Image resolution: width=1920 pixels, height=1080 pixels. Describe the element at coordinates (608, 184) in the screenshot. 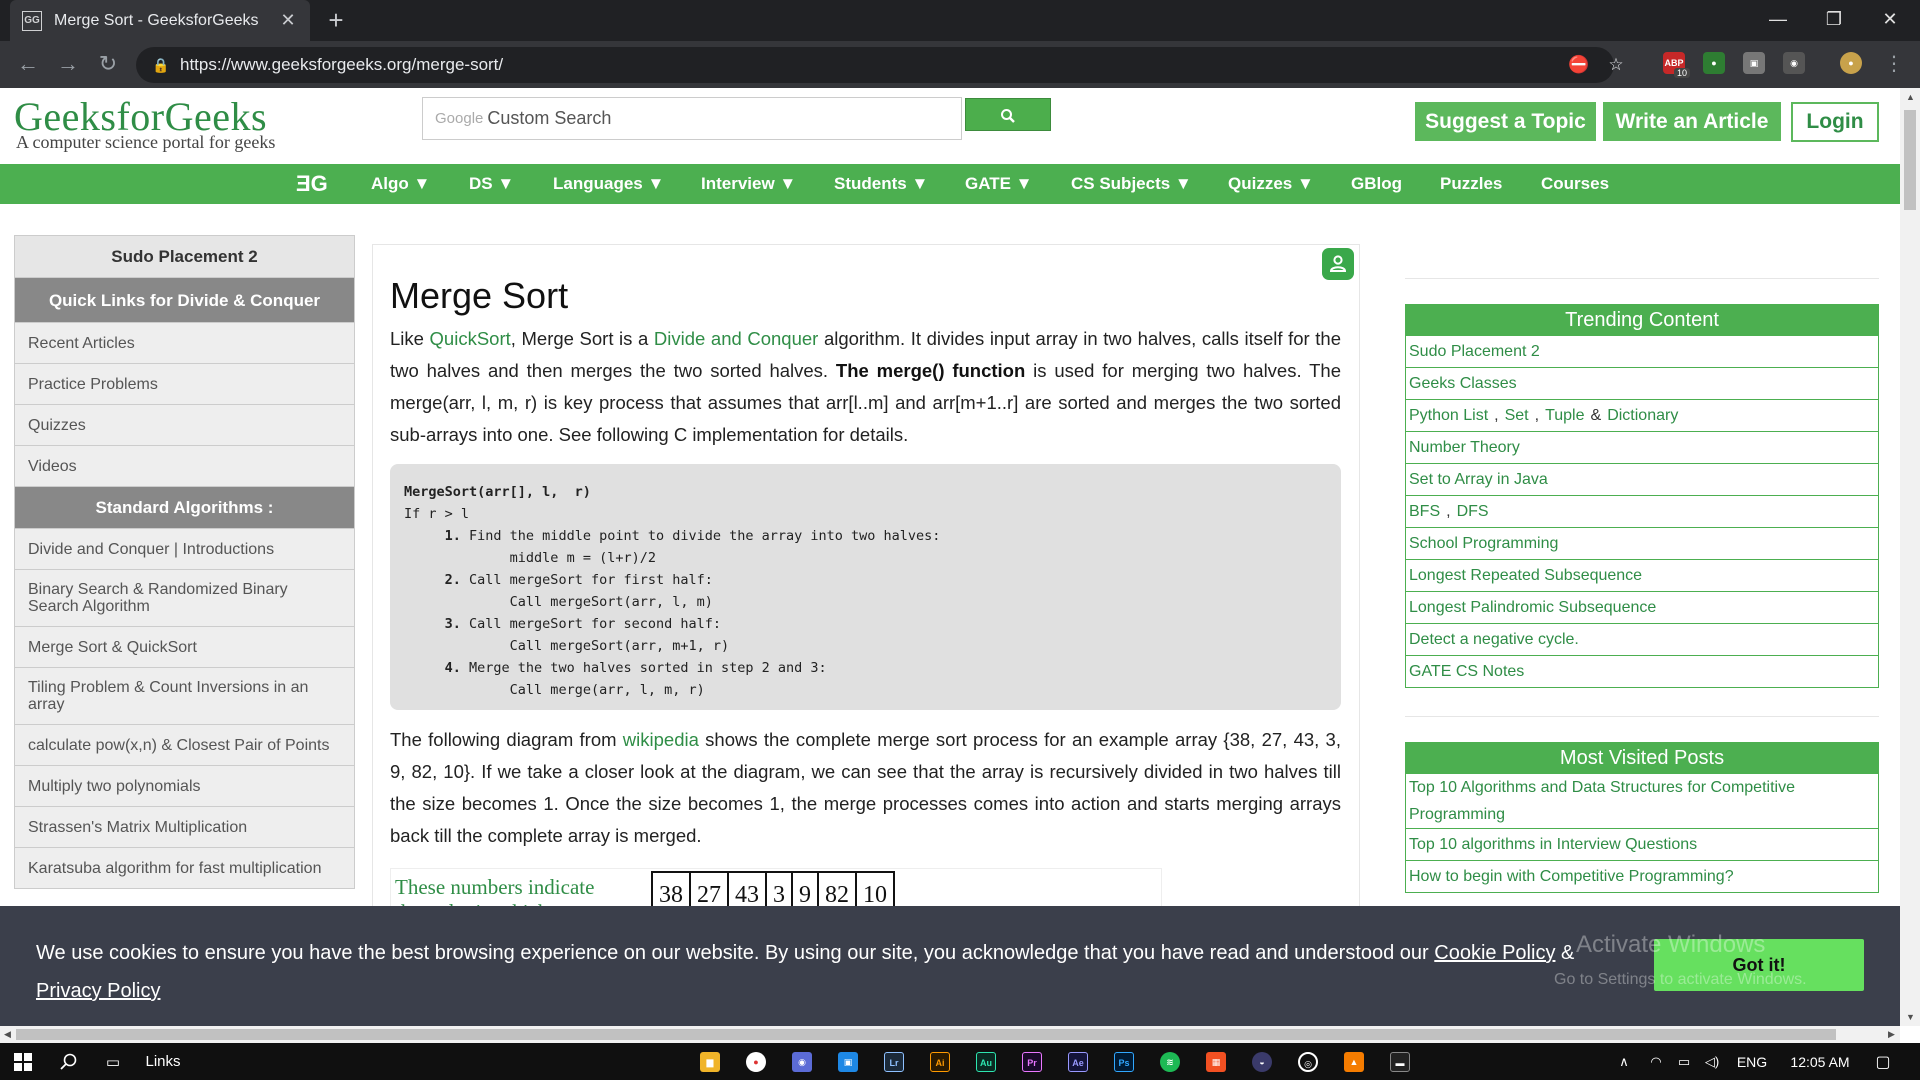

I see `nav-item-languages: Languages ▼` at that location.